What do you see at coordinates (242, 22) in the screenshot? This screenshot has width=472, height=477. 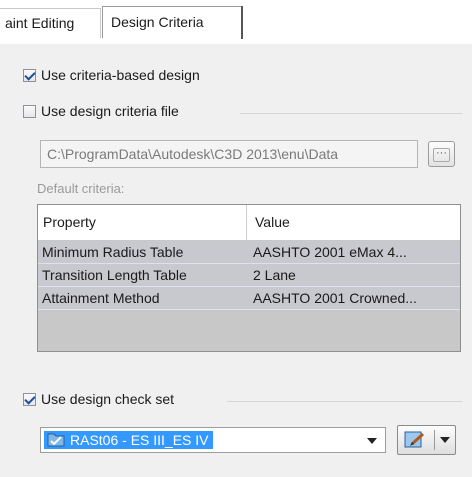 I see `tab-divider` at bounding box center [242, 22].